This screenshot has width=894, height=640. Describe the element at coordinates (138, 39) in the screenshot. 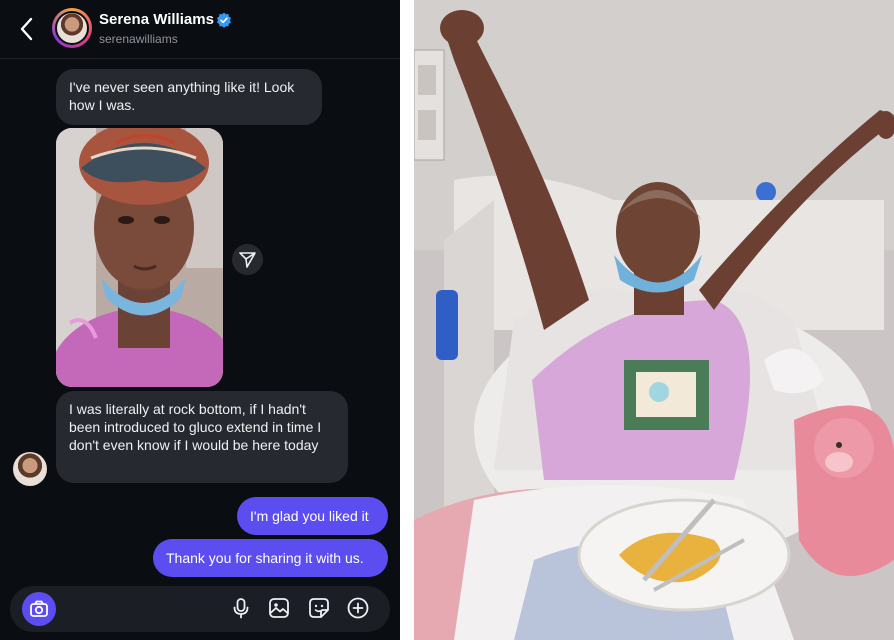

I see `contact-handle: serenawilliams` at that location.